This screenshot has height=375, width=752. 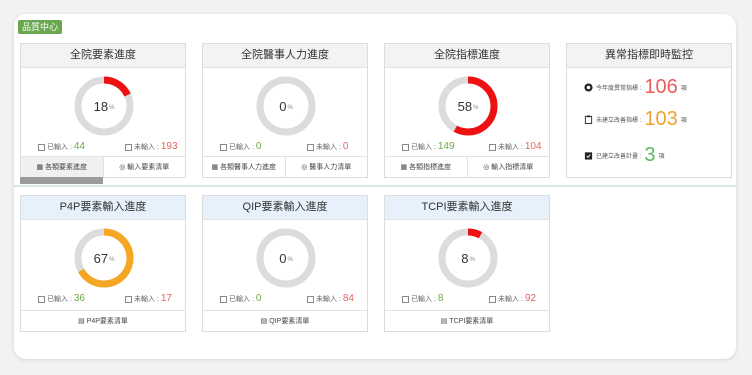 I want to click on unimproved-indicators-row: 未建立改善指標 : 103 項, so click(x=635, y=119).